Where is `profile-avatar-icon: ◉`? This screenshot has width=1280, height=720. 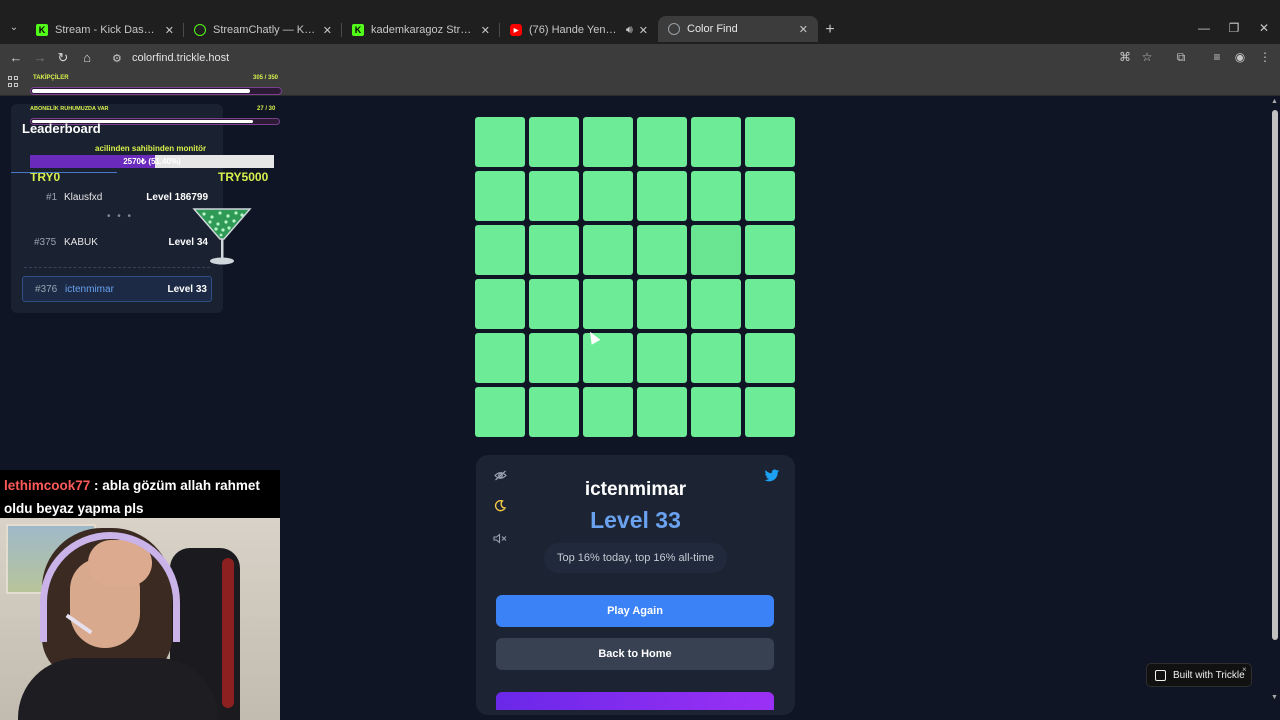
profile-avatar-icon: ◉ is located at coordinates (1240, 57).